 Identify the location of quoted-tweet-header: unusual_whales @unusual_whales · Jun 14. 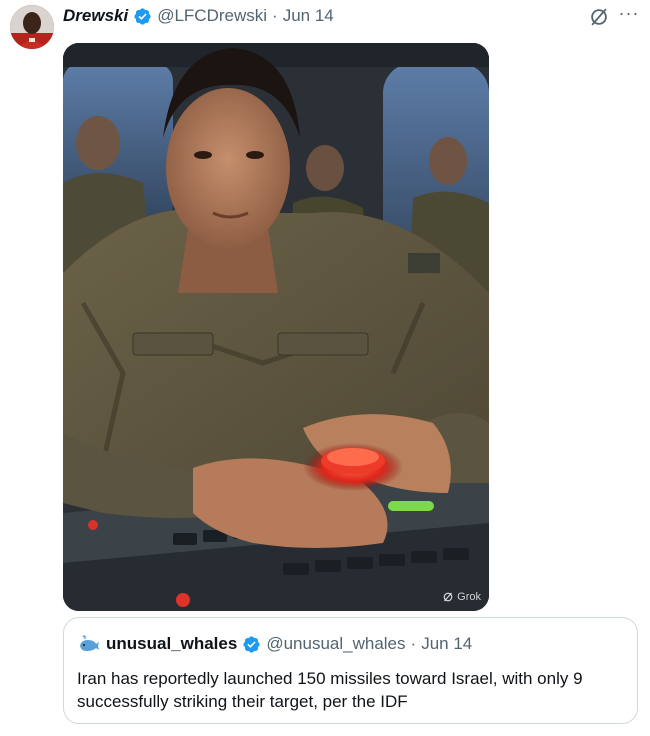
(274, 644).